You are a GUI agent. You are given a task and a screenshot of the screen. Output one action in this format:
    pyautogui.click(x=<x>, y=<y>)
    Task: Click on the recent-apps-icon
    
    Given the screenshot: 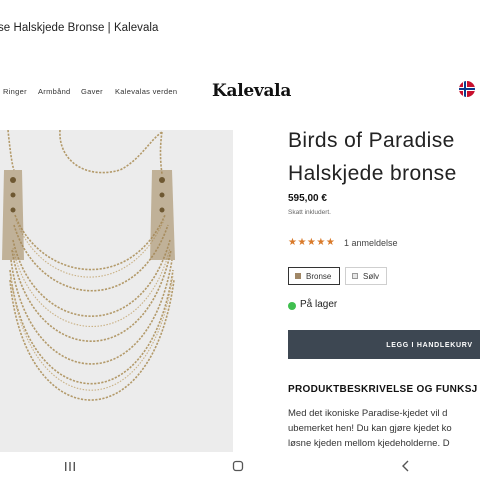 What is the action you would take?
    pyautogui.click(x=70, y=466)
    